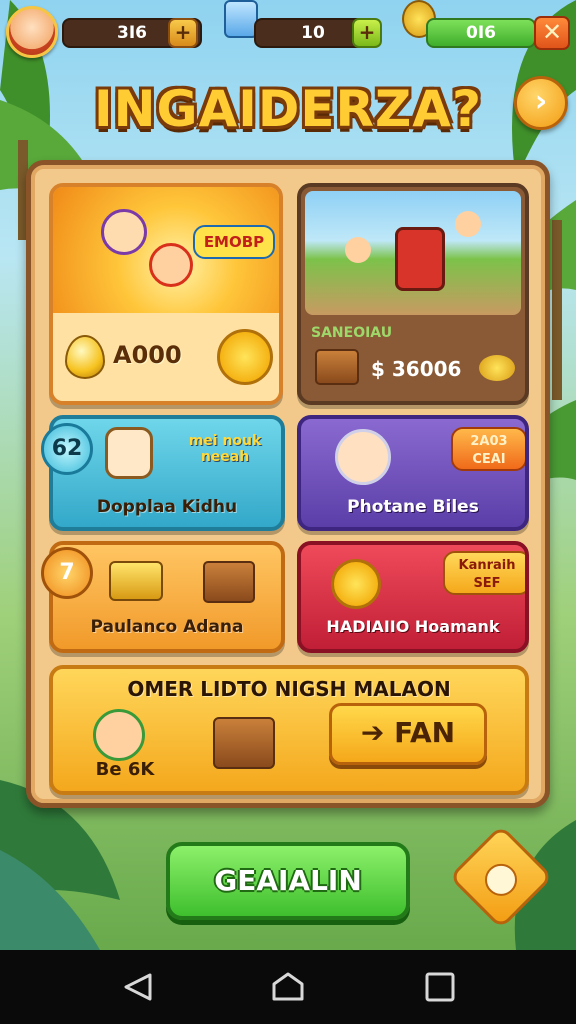 Image resolution: width=576 pixels, height=1024 pixels. What do you see at coordinates (337, 367) in the screenshot?
I see `chest-icon` at bounding box center [337, 367].